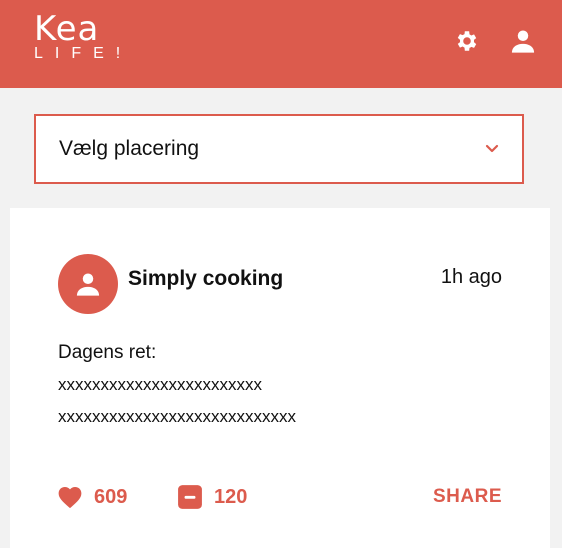 The image size is (562, 548). What do you see at coordinates (129, 148) in the screenshot?
I see `location-select-value: Vælg placering` at bounding box center [129, 148].